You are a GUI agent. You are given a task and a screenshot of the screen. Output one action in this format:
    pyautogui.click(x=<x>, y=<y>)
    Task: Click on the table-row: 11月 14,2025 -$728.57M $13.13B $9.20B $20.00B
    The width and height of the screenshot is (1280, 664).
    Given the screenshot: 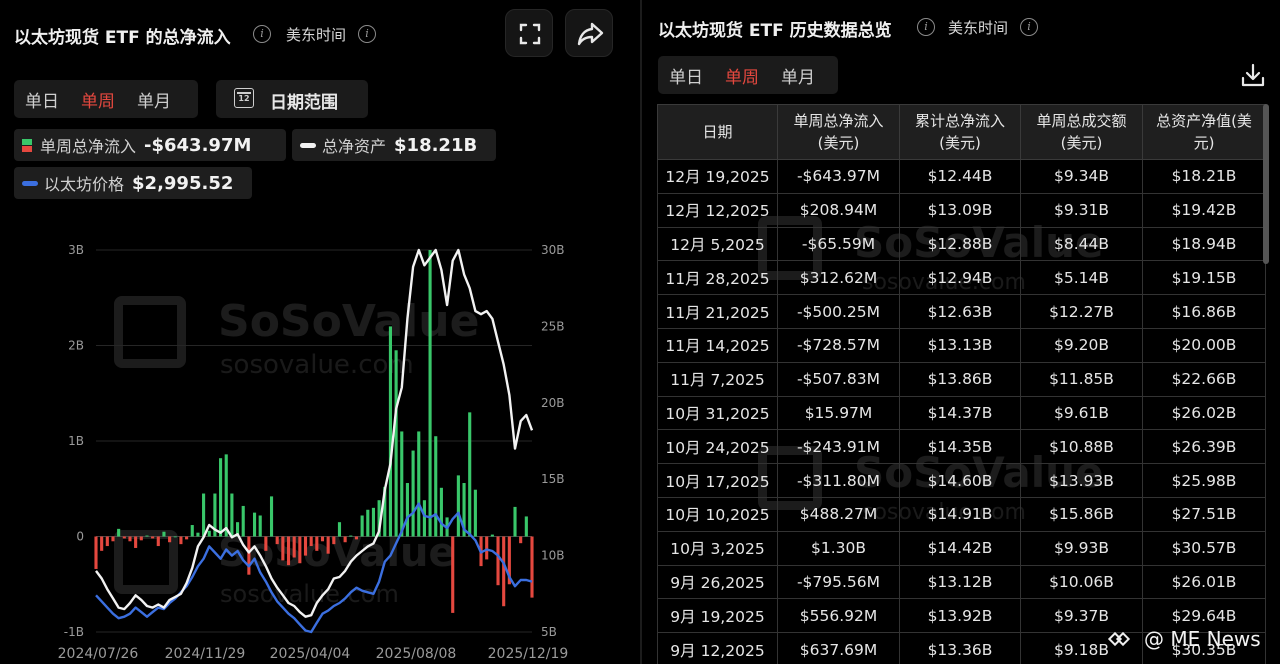 What is the action you would take?
    pyautogui.click(x=961, y=345)
    